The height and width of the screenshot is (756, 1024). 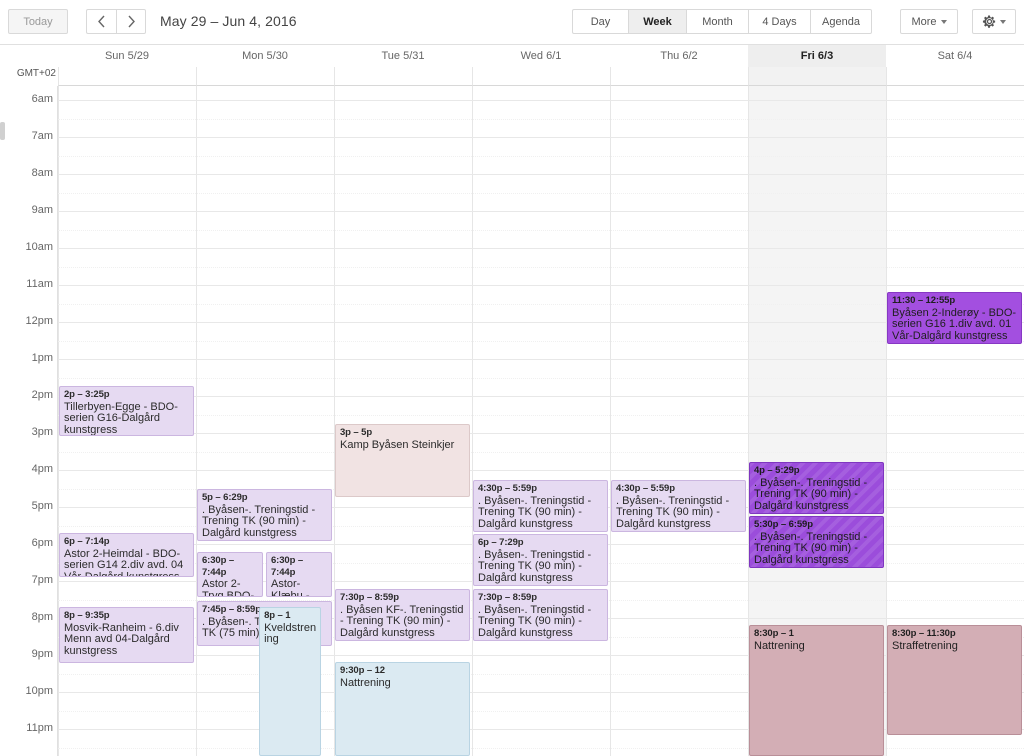 I want to click on calendar-event: 8p – 1 Kveldstrening, so click(x=290, y=681).